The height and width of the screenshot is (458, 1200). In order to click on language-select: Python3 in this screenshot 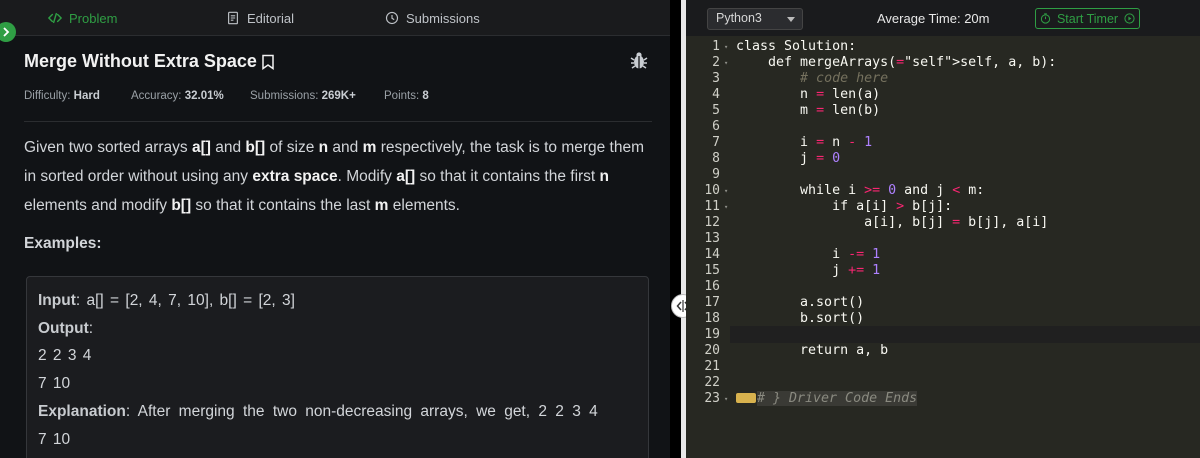, I will do `click(755, 19)`.